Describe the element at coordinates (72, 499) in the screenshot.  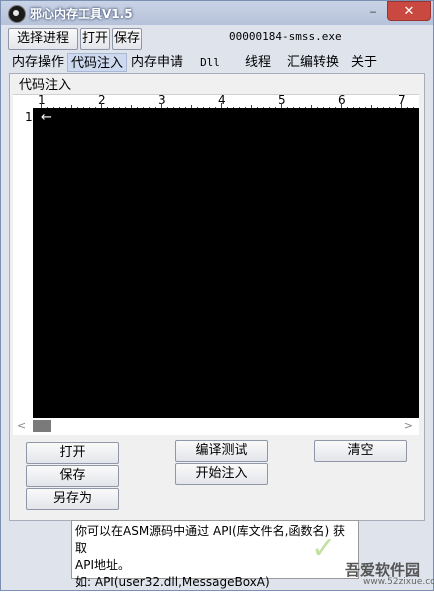
I see `save-as-button: 另存为` at that location.